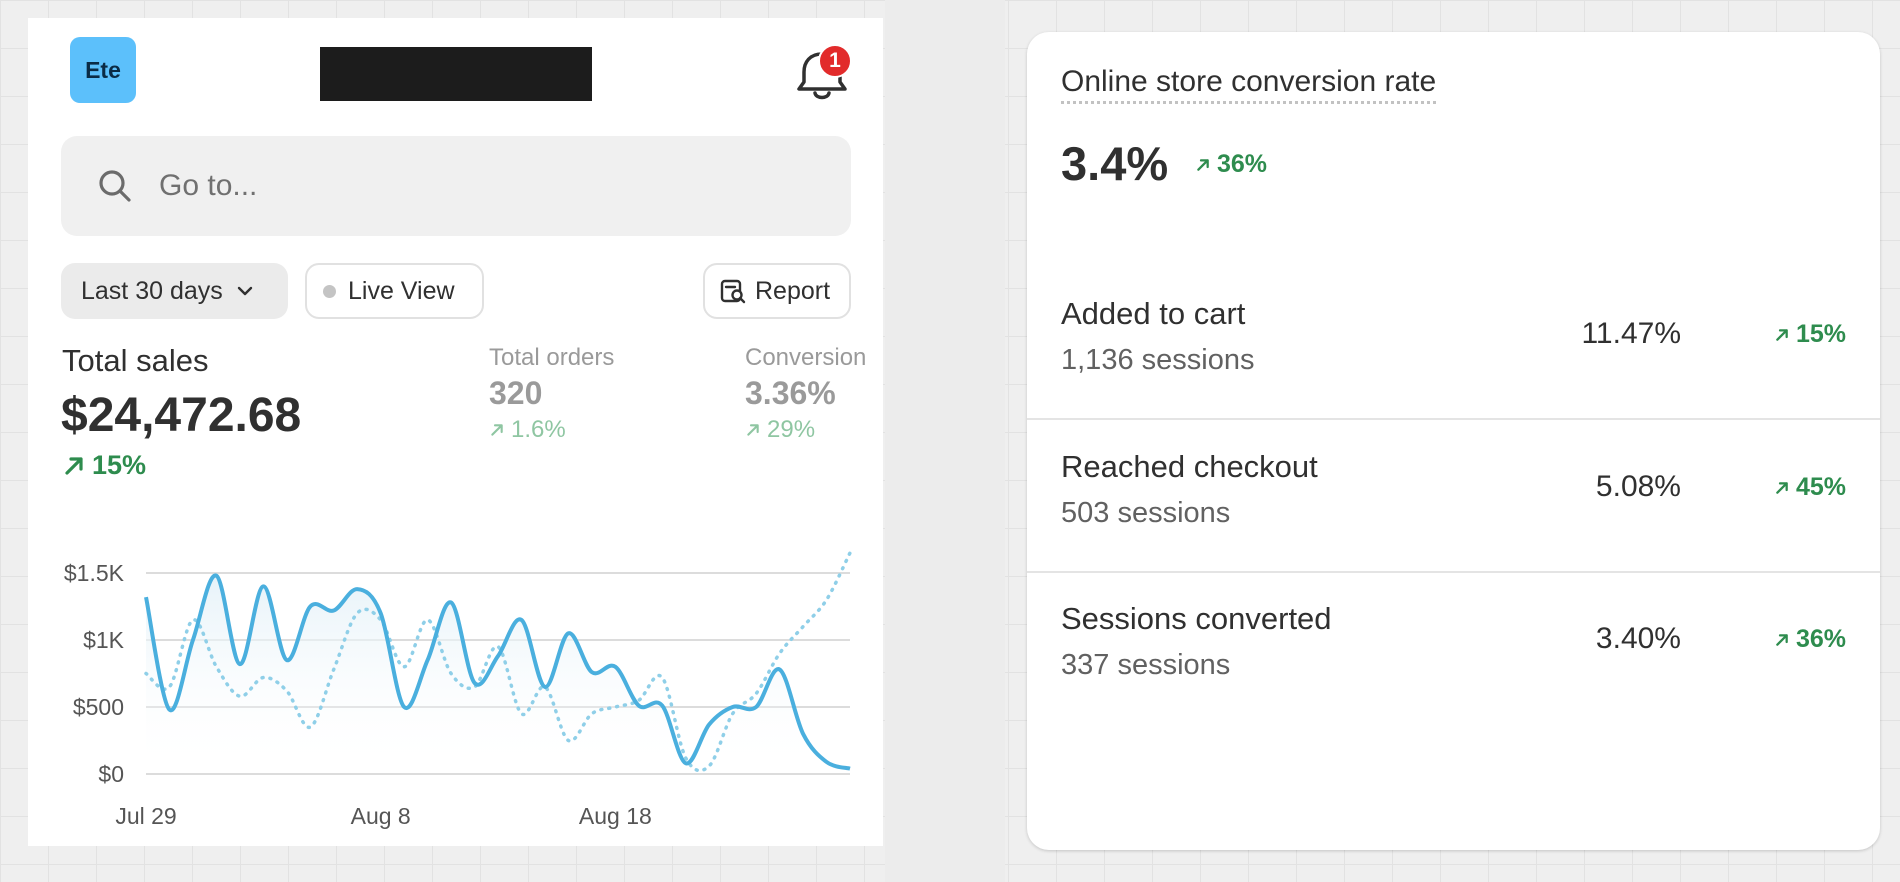 The image size is (1900, 882). Describe the element at coordinates (135, 360) in the screenshot. I see `total-sales-label: Total sales` at that location.